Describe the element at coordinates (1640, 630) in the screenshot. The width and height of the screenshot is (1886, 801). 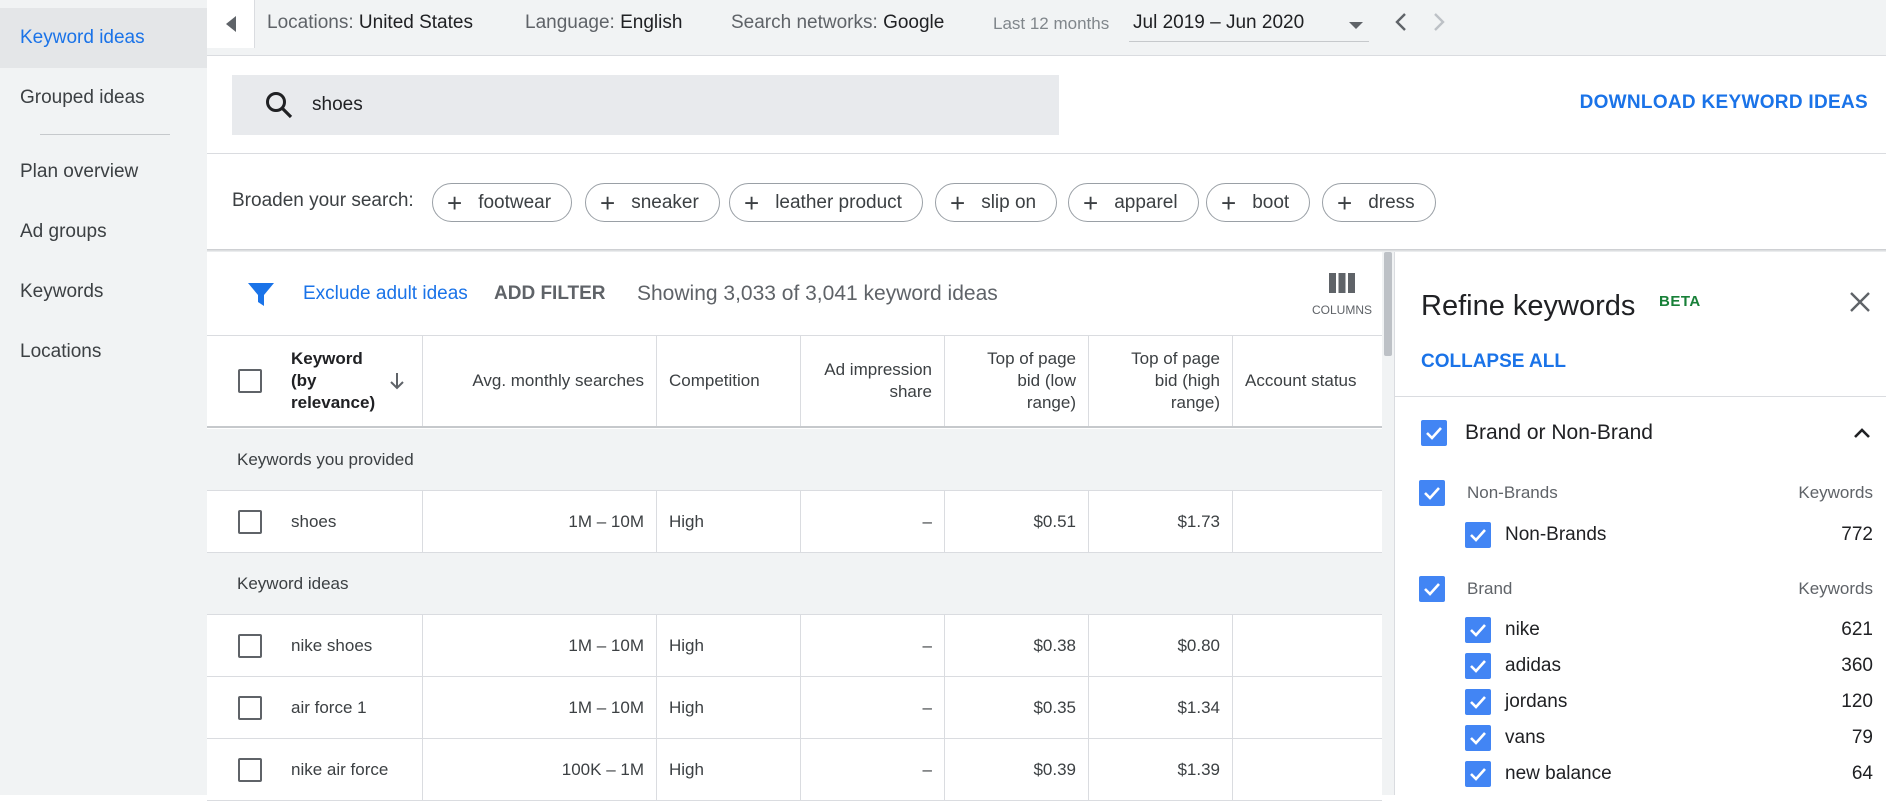
I see `brand-item-nike: nike 621` at that location.